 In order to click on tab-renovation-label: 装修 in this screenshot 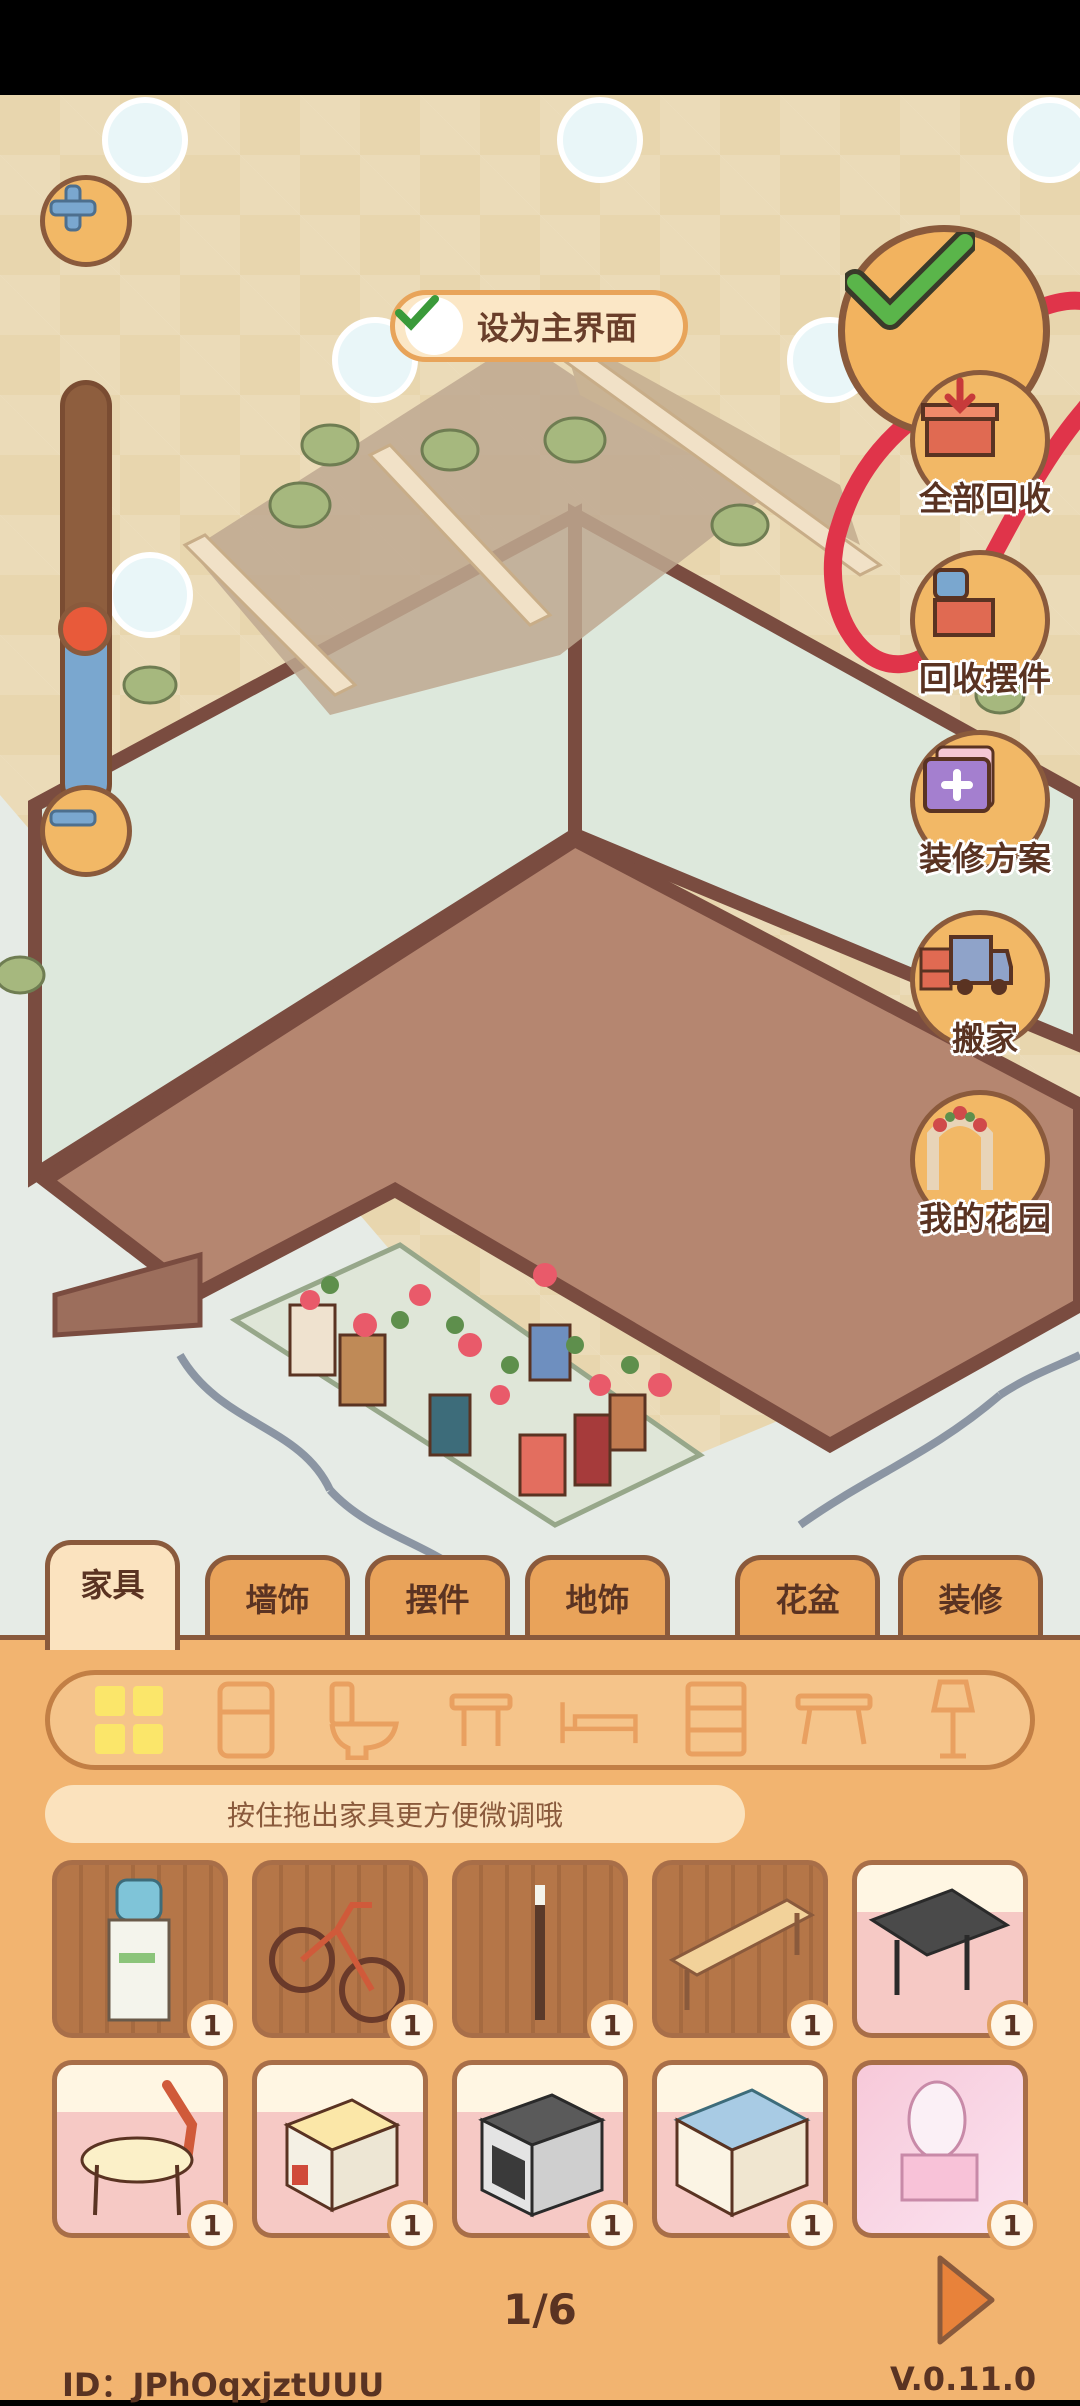, I will do `click(970, 1600)`.